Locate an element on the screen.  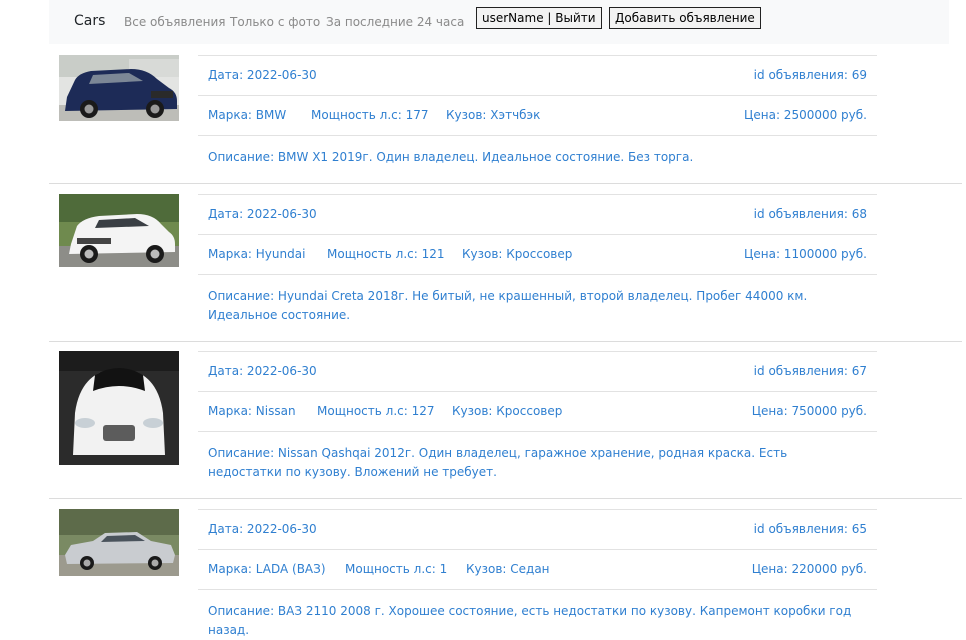
listing-power: Мощность л.с: 177 is located at coordinates (370, 115).